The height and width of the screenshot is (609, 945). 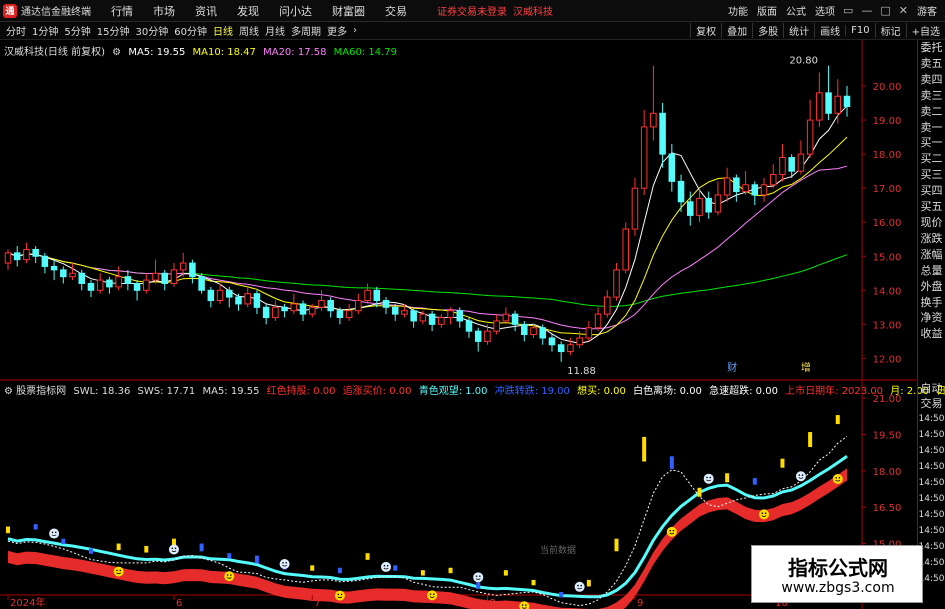 What do you see at coordinates (838, 568) in the screenshot?
I see `watermark-title: 指标公式网` at bounding box center [838, 568].